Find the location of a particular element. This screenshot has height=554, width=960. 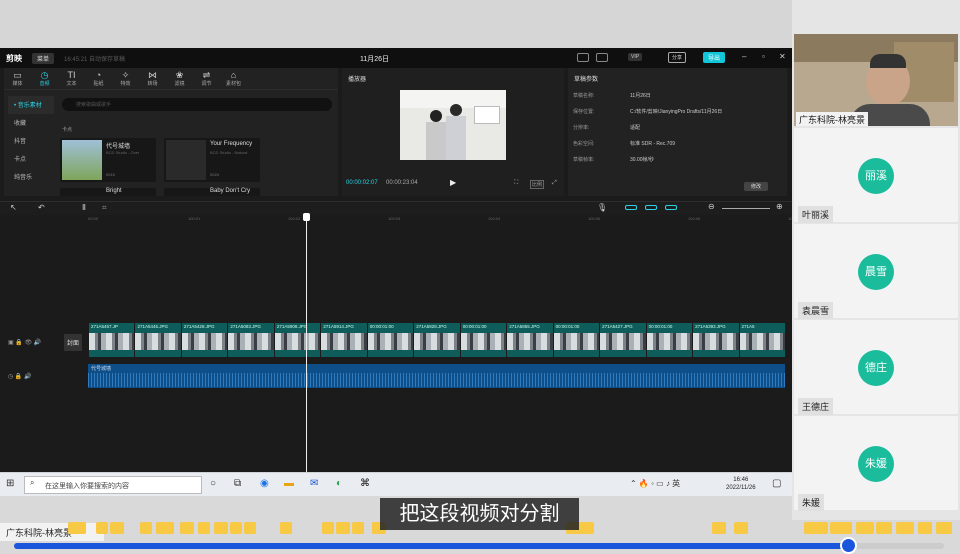

layout-icon is located at coordinates (602, 57).